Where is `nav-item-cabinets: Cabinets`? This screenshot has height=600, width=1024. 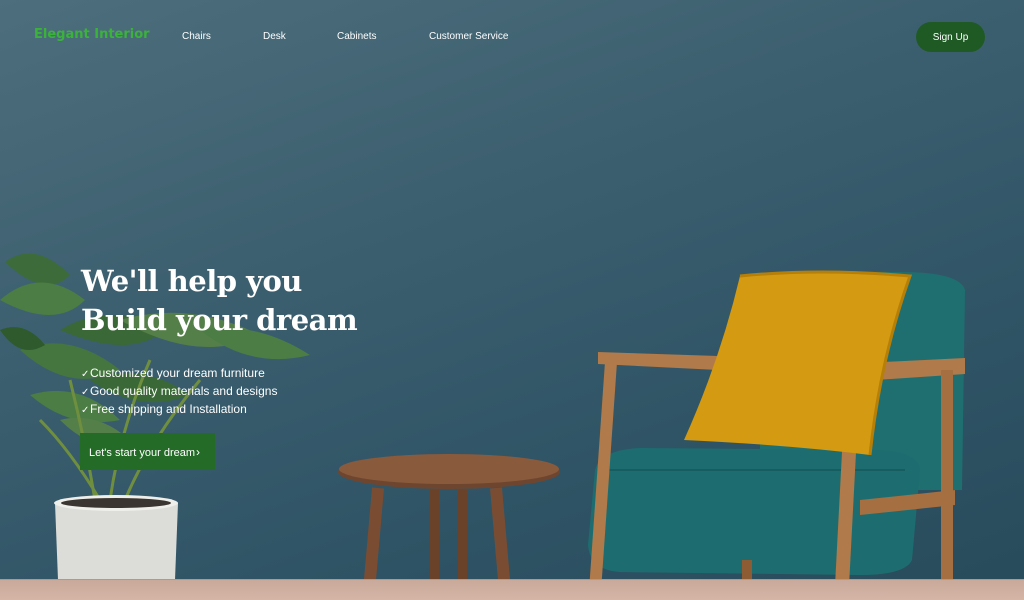 nav-item-cabinets: Cabinets is located at coordinates (356, 36).